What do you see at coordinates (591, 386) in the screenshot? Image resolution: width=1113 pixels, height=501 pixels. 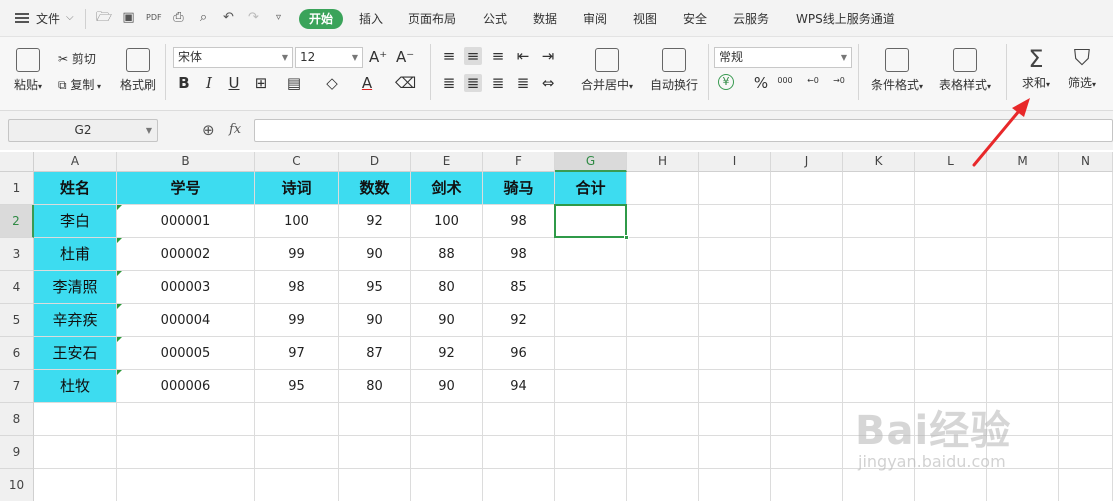 I see `cell-g7` at bounding box center [591, 386].